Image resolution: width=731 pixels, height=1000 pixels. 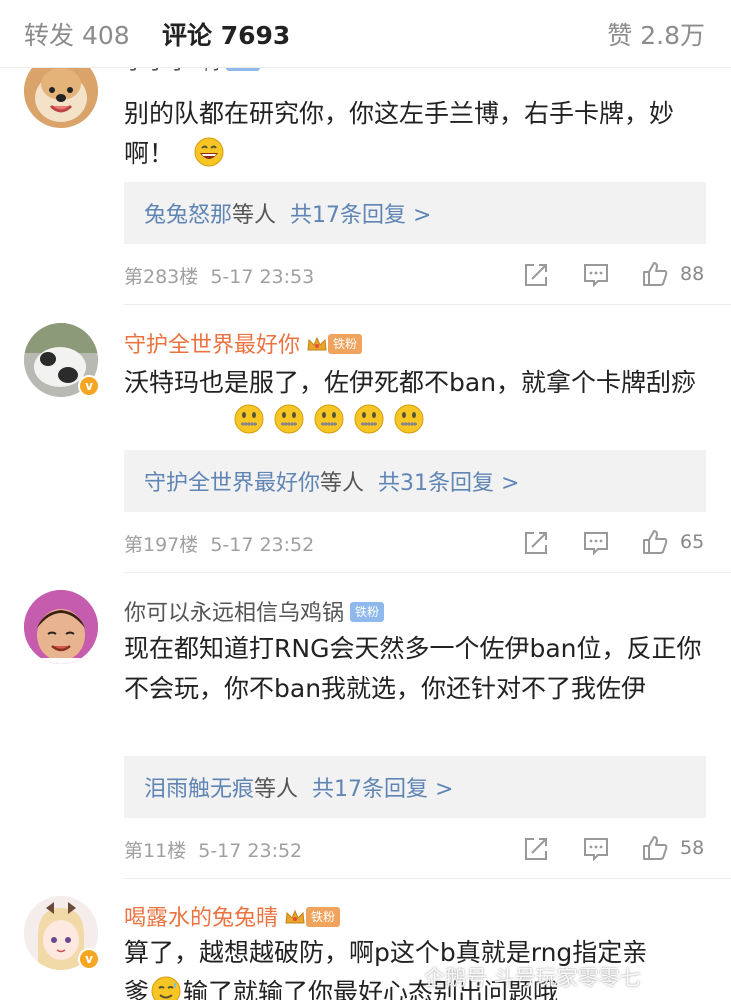 I want to click on tab-forward: 转发 408, so click(x=77, y=34).